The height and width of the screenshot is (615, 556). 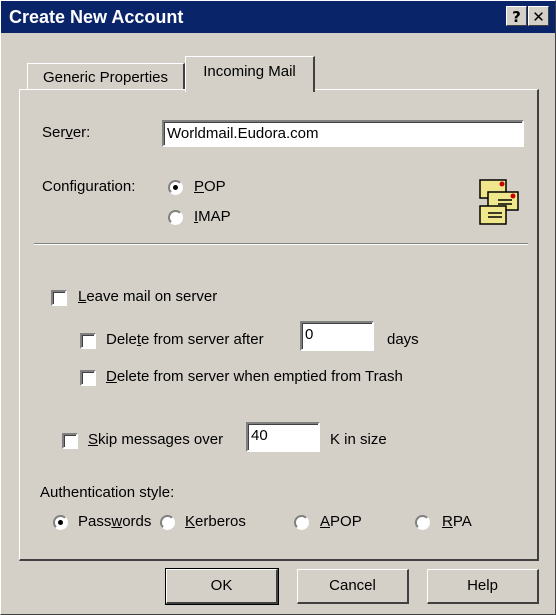 What do you see at coordinates (106, 76) in the screenshot?
I see `tab-generic-properties: Generic Properties` at bounding box center [106, 76].